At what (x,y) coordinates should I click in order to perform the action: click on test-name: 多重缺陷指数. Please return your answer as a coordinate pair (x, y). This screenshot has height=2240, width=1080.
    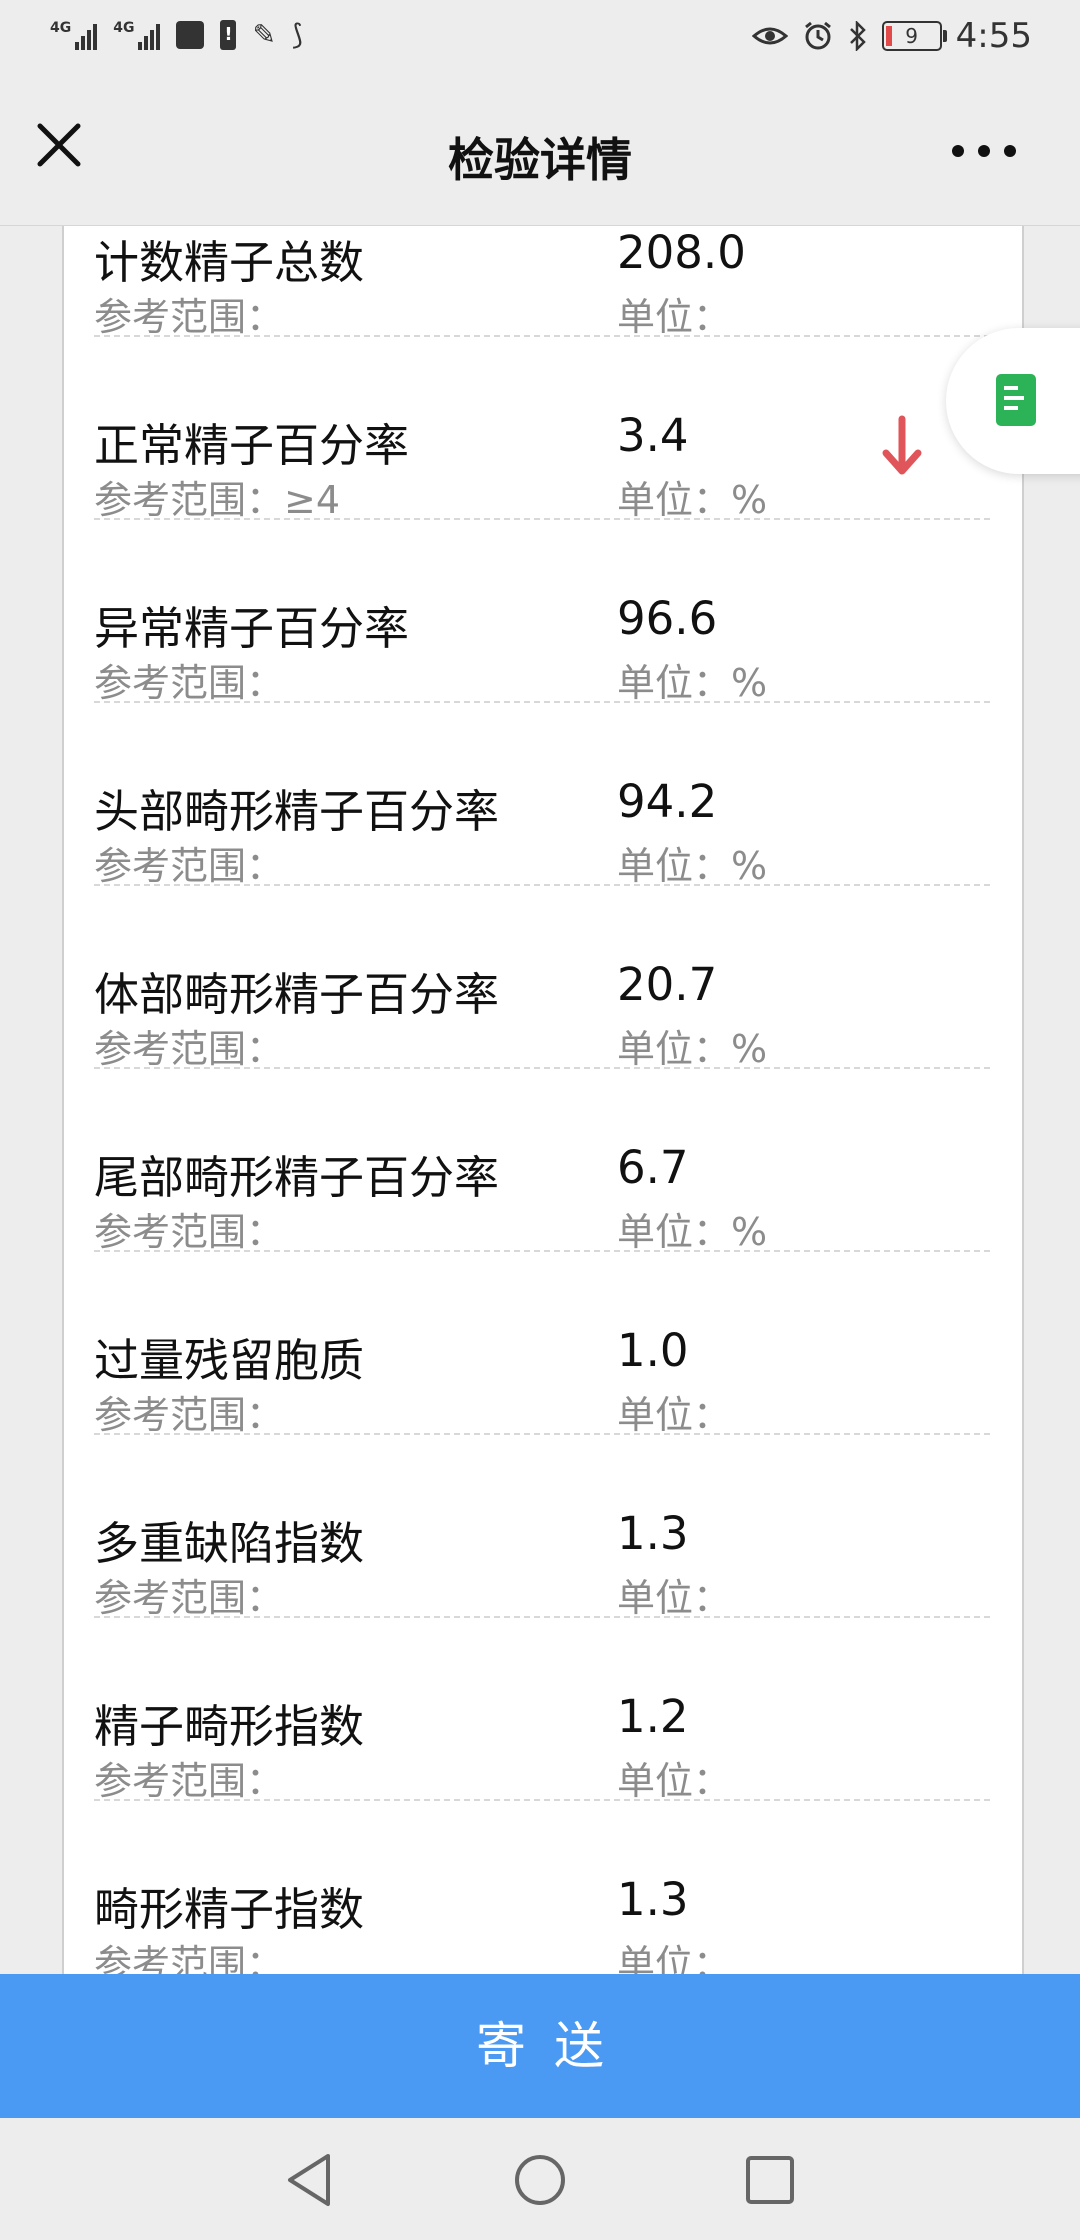
    Looking at the image, I should click on (229, 1543).